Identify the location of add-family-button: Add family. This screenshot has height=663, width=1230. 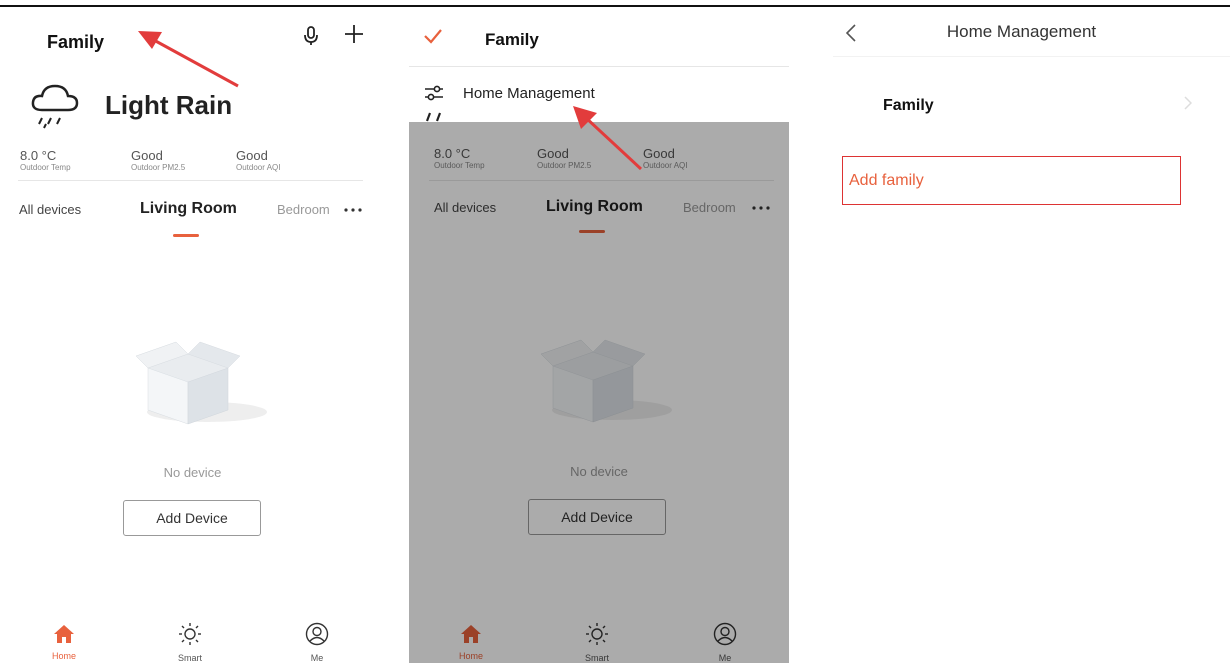
(1011, 180).